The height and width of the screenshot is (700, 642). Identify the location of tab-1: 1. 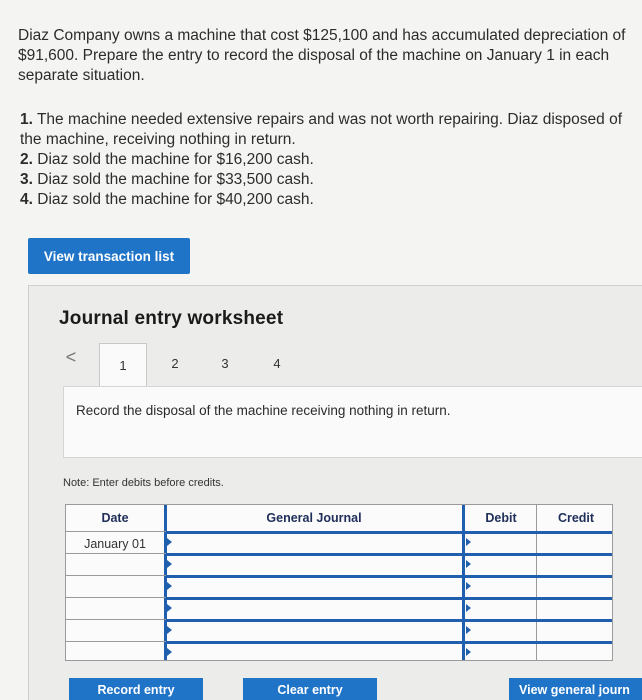
(123, 365).